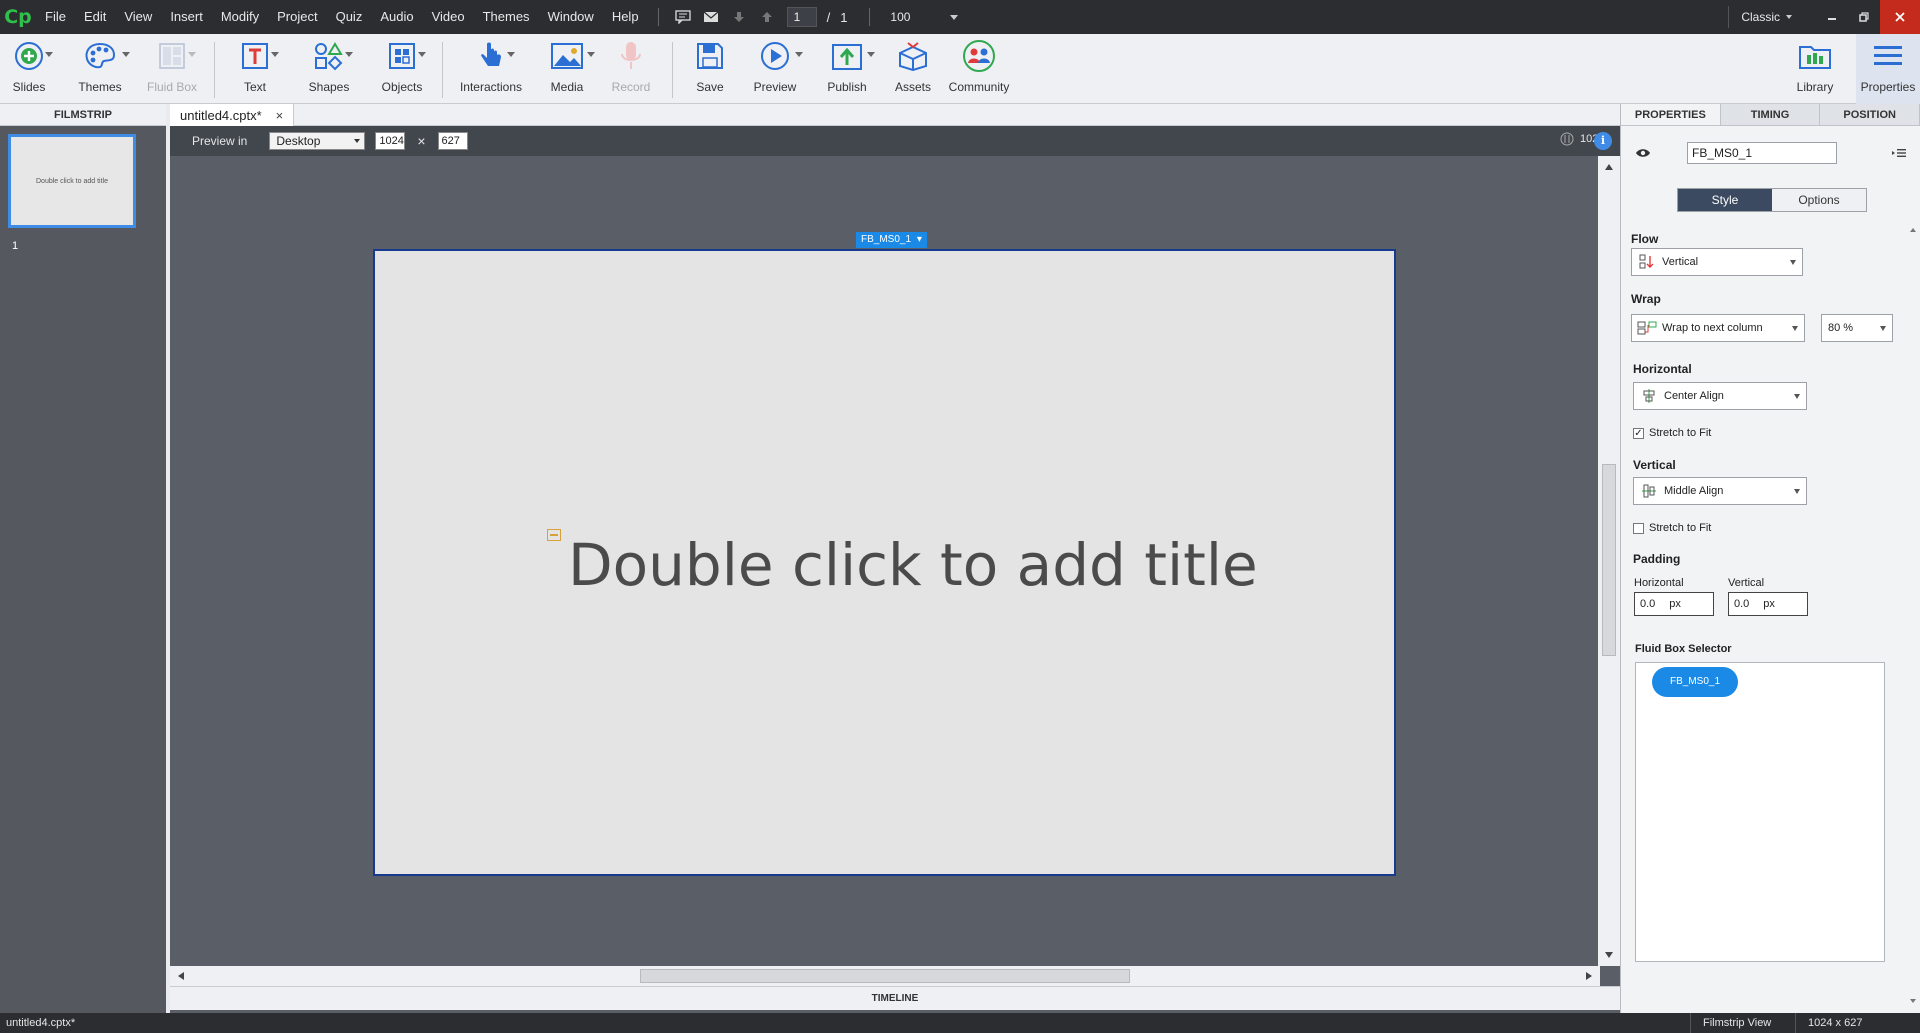  I want to click on fluid-box-badge: FB_MS0_1 ▾, so click(891, 240).